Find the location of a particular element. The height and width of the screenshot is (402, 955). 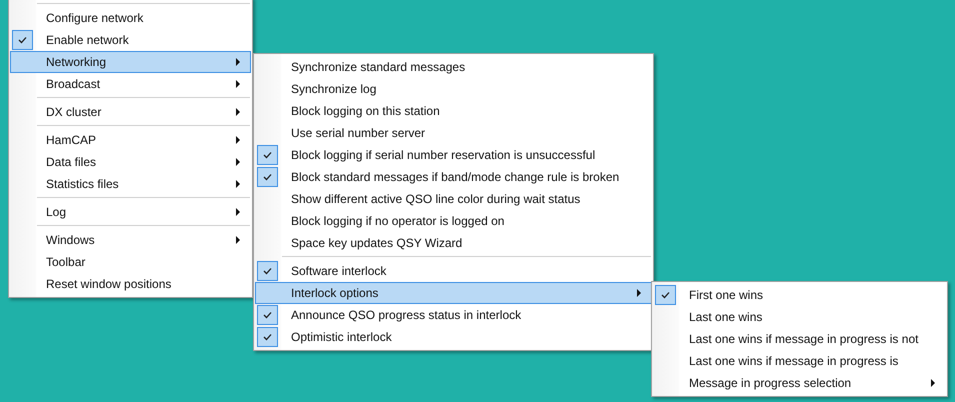

menu-item: Statistics files is located at coordinates (130, 184).